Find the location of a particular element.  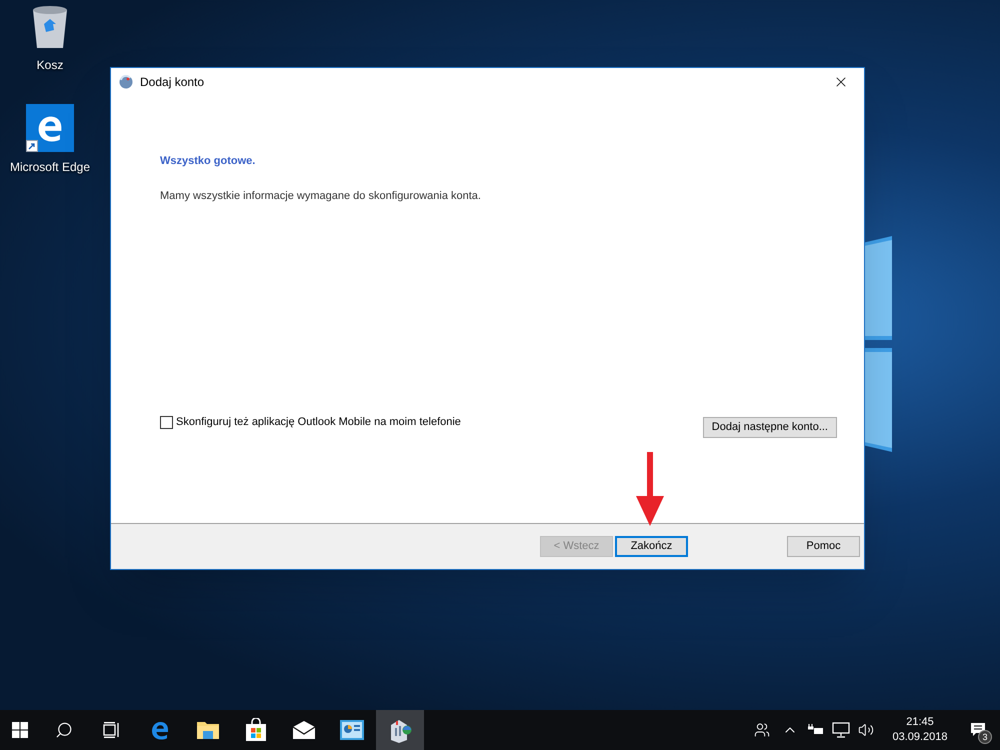

network-monitor-icon is located at coordinates (841, 730).